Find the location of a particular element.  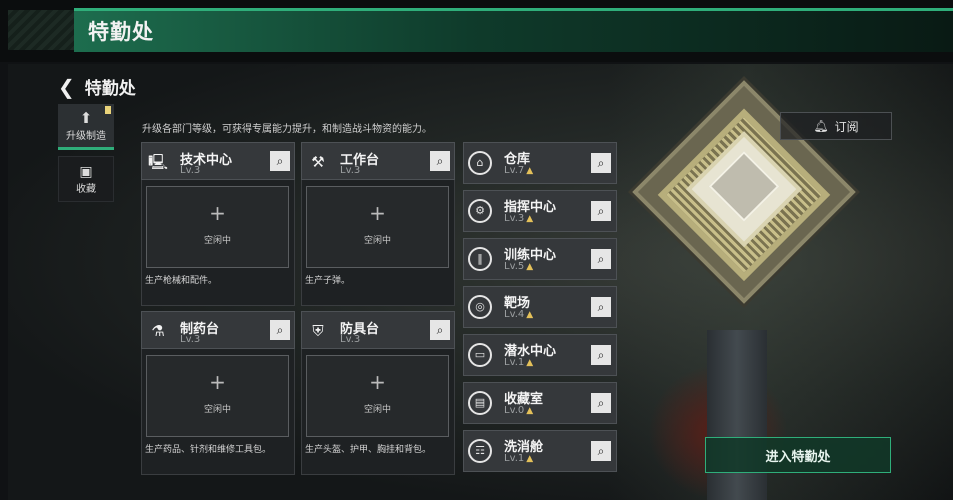

station-description: 生产枪械和配件。 is located at coordinates (181, 281).